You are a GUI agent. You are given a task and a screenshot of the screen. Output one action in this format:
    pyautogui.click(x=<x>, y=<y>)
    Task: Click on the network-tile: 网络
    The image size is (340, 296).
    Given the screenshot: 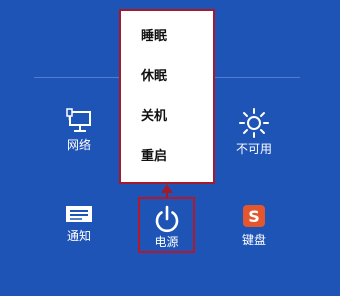 What is the action you would take?
    pyautogui.click(x=79, y=130)
    